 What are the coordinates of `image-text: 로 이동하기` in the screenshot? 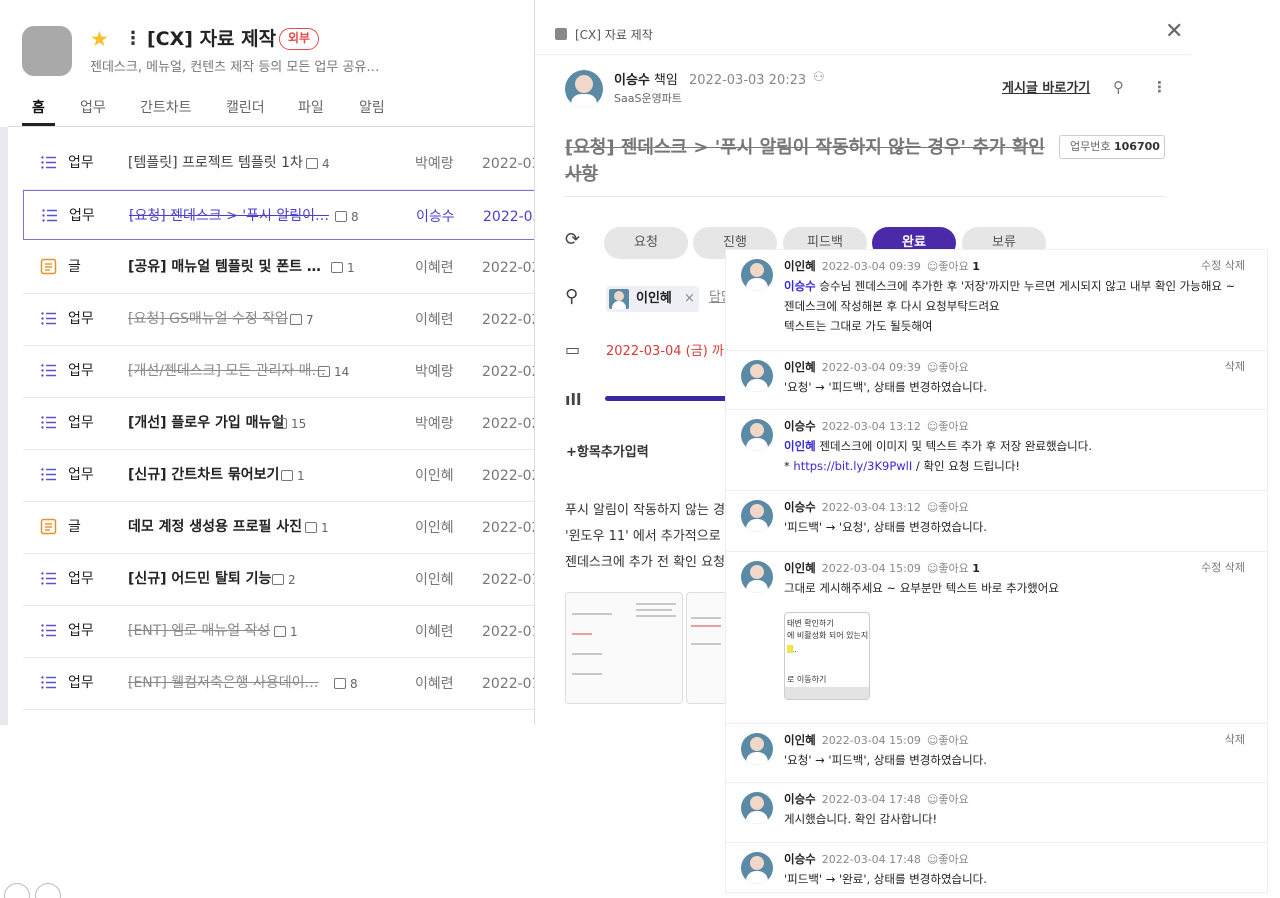 It's located at (807, 679).